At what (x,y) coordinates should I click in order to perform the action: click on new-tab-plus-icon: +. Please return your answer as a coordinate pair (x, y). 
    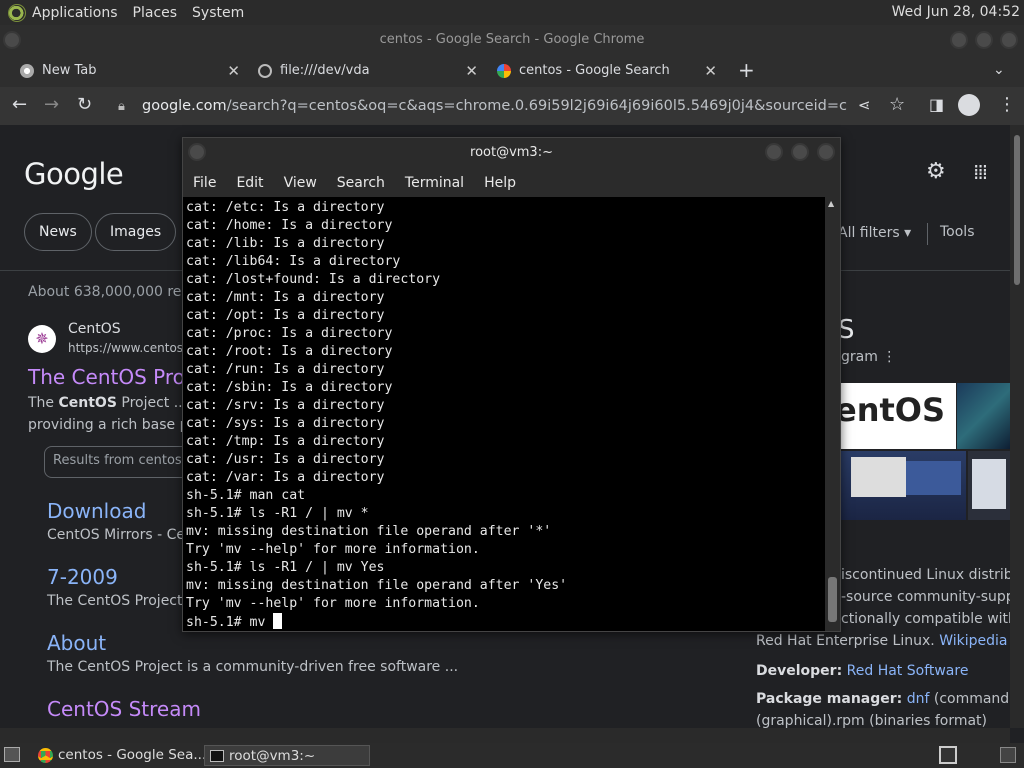
    Looking at the image, I should click on (746, 70).